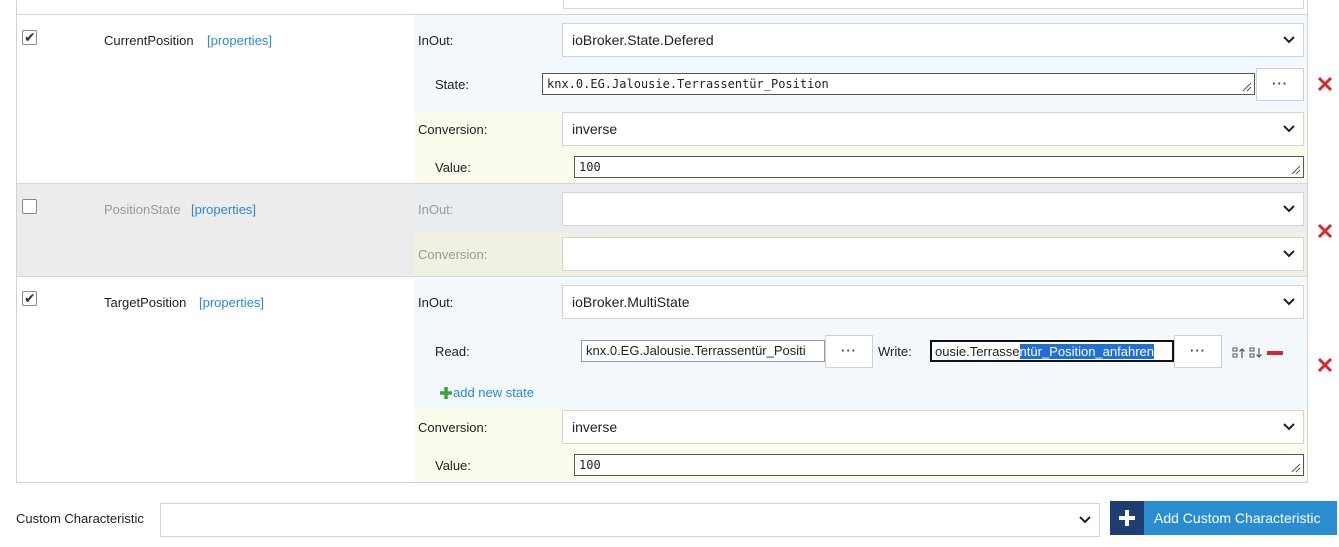 This screenshot has height=547, width=1339. What do you see at coordinates (933, 4) in the screenshot?
I see `previous-row-field` at bounding box center [933, 4].